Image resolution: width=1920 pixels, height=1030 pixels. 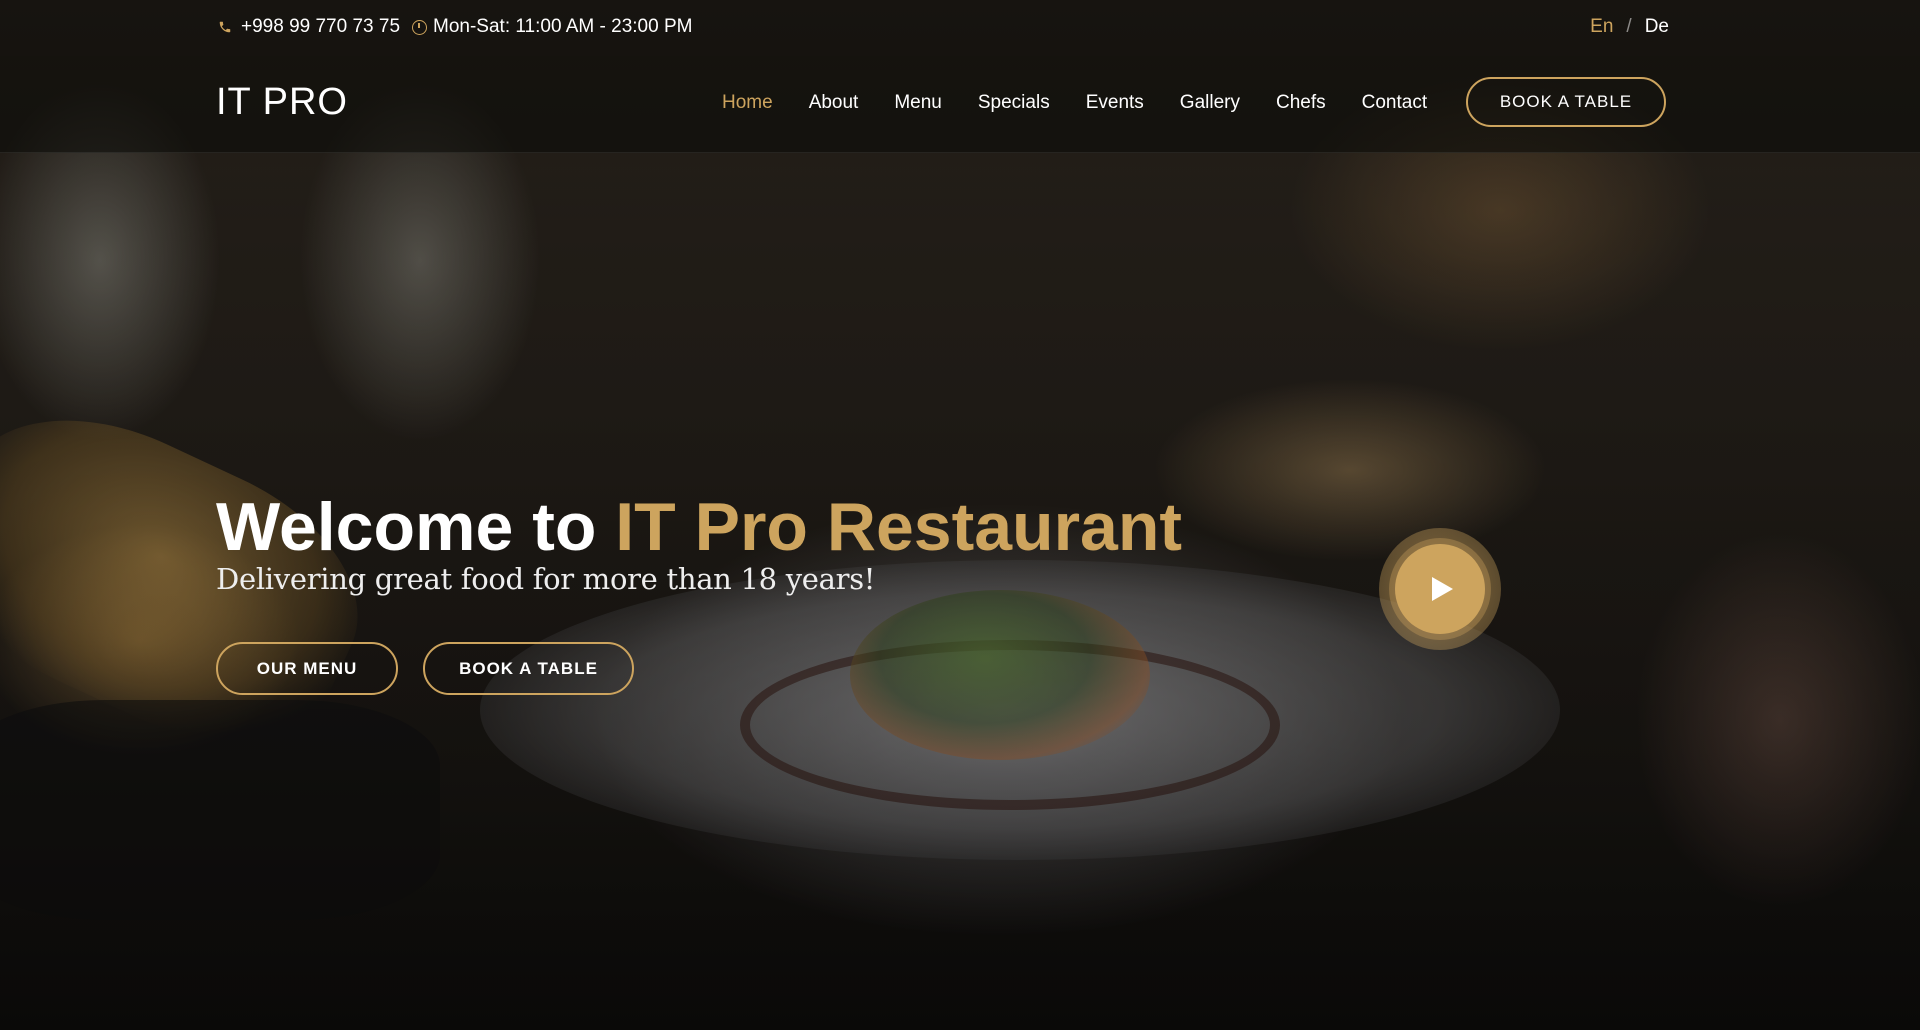 I want to click on book-table-header-button: BOOK A TABLE, so click(x=1566, y=102).